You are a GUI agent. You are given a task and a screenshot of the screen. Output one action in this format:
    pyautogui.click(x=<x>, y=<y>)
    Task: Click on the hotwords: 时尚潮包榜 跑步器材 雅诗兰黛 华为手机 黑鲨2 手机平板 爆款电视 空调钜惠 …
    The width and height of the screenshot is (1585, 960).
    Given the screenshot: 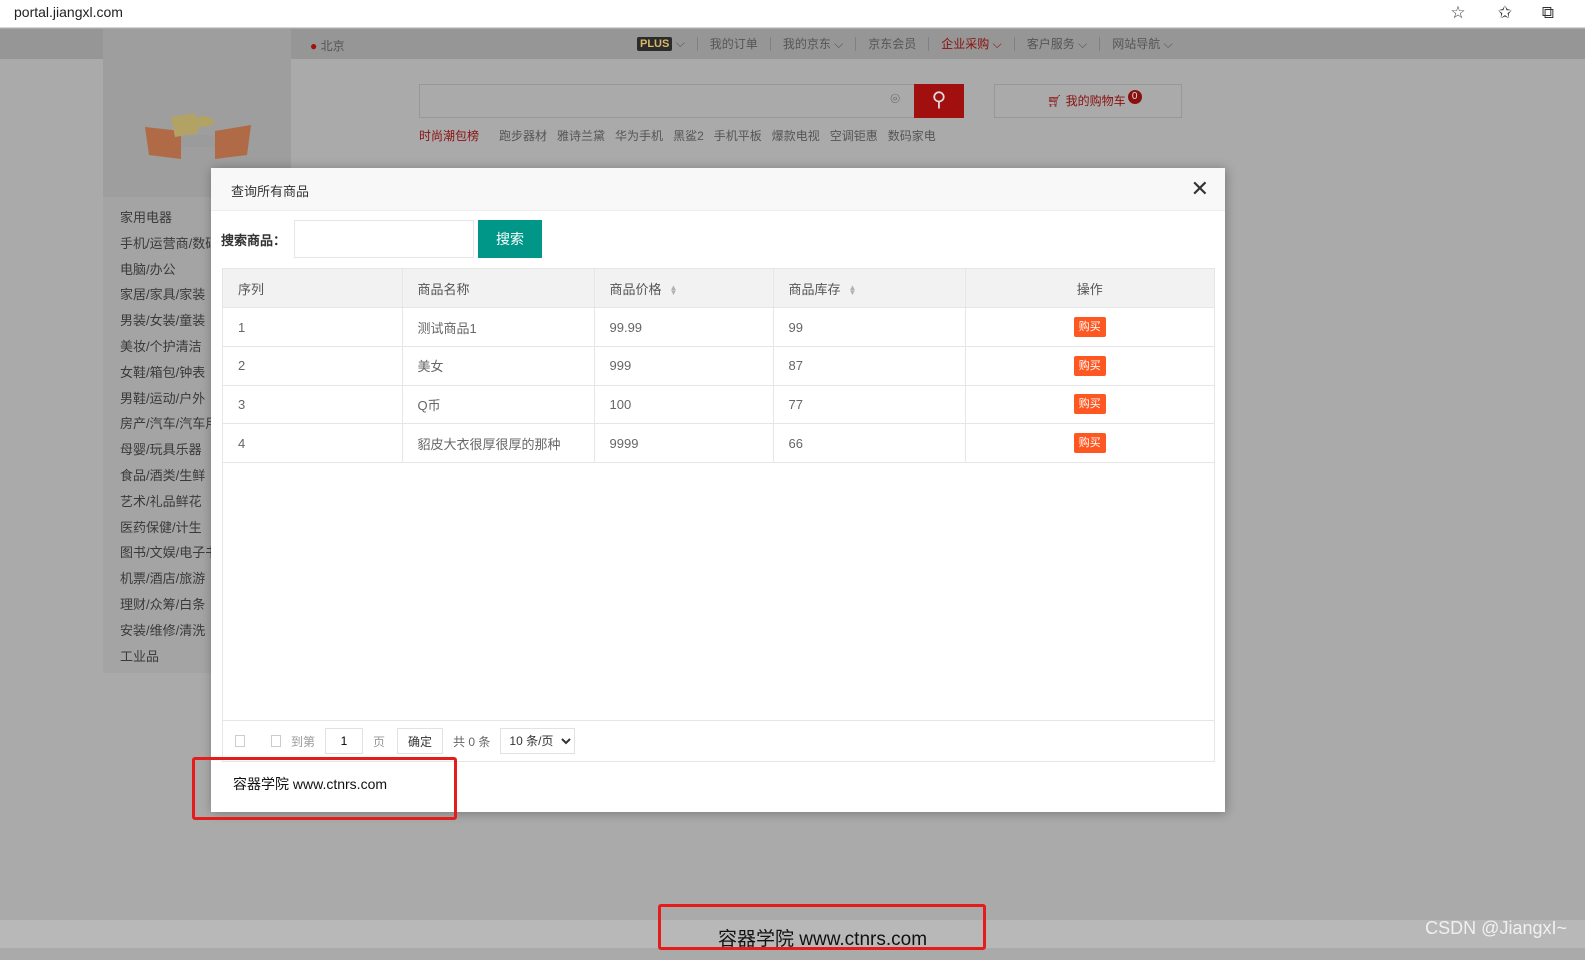 What is the action you would take?
    pyautogui.click(x=682, y=135)
    